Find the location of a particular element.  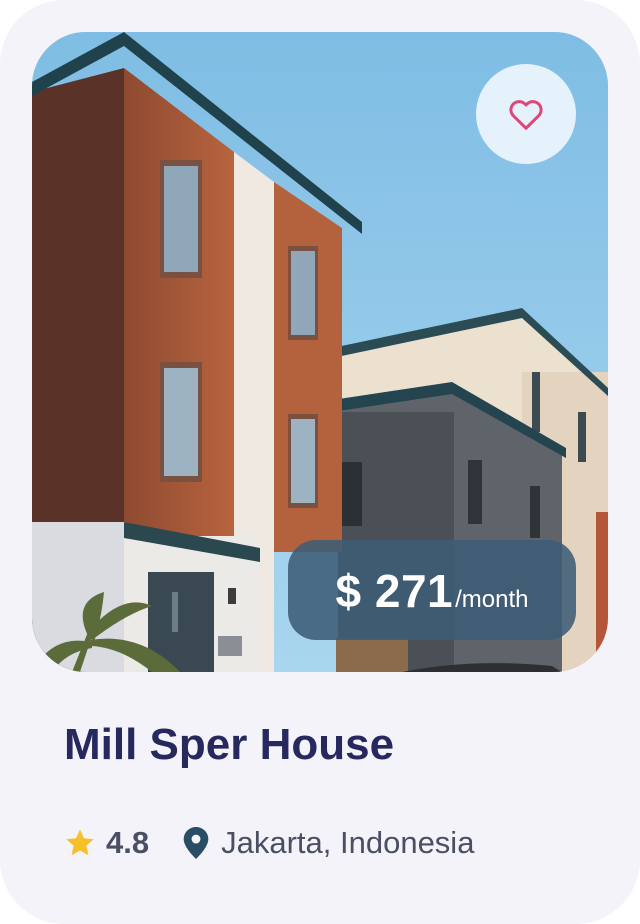

price-amount: $ 271 is located at coordinates (394, 591).